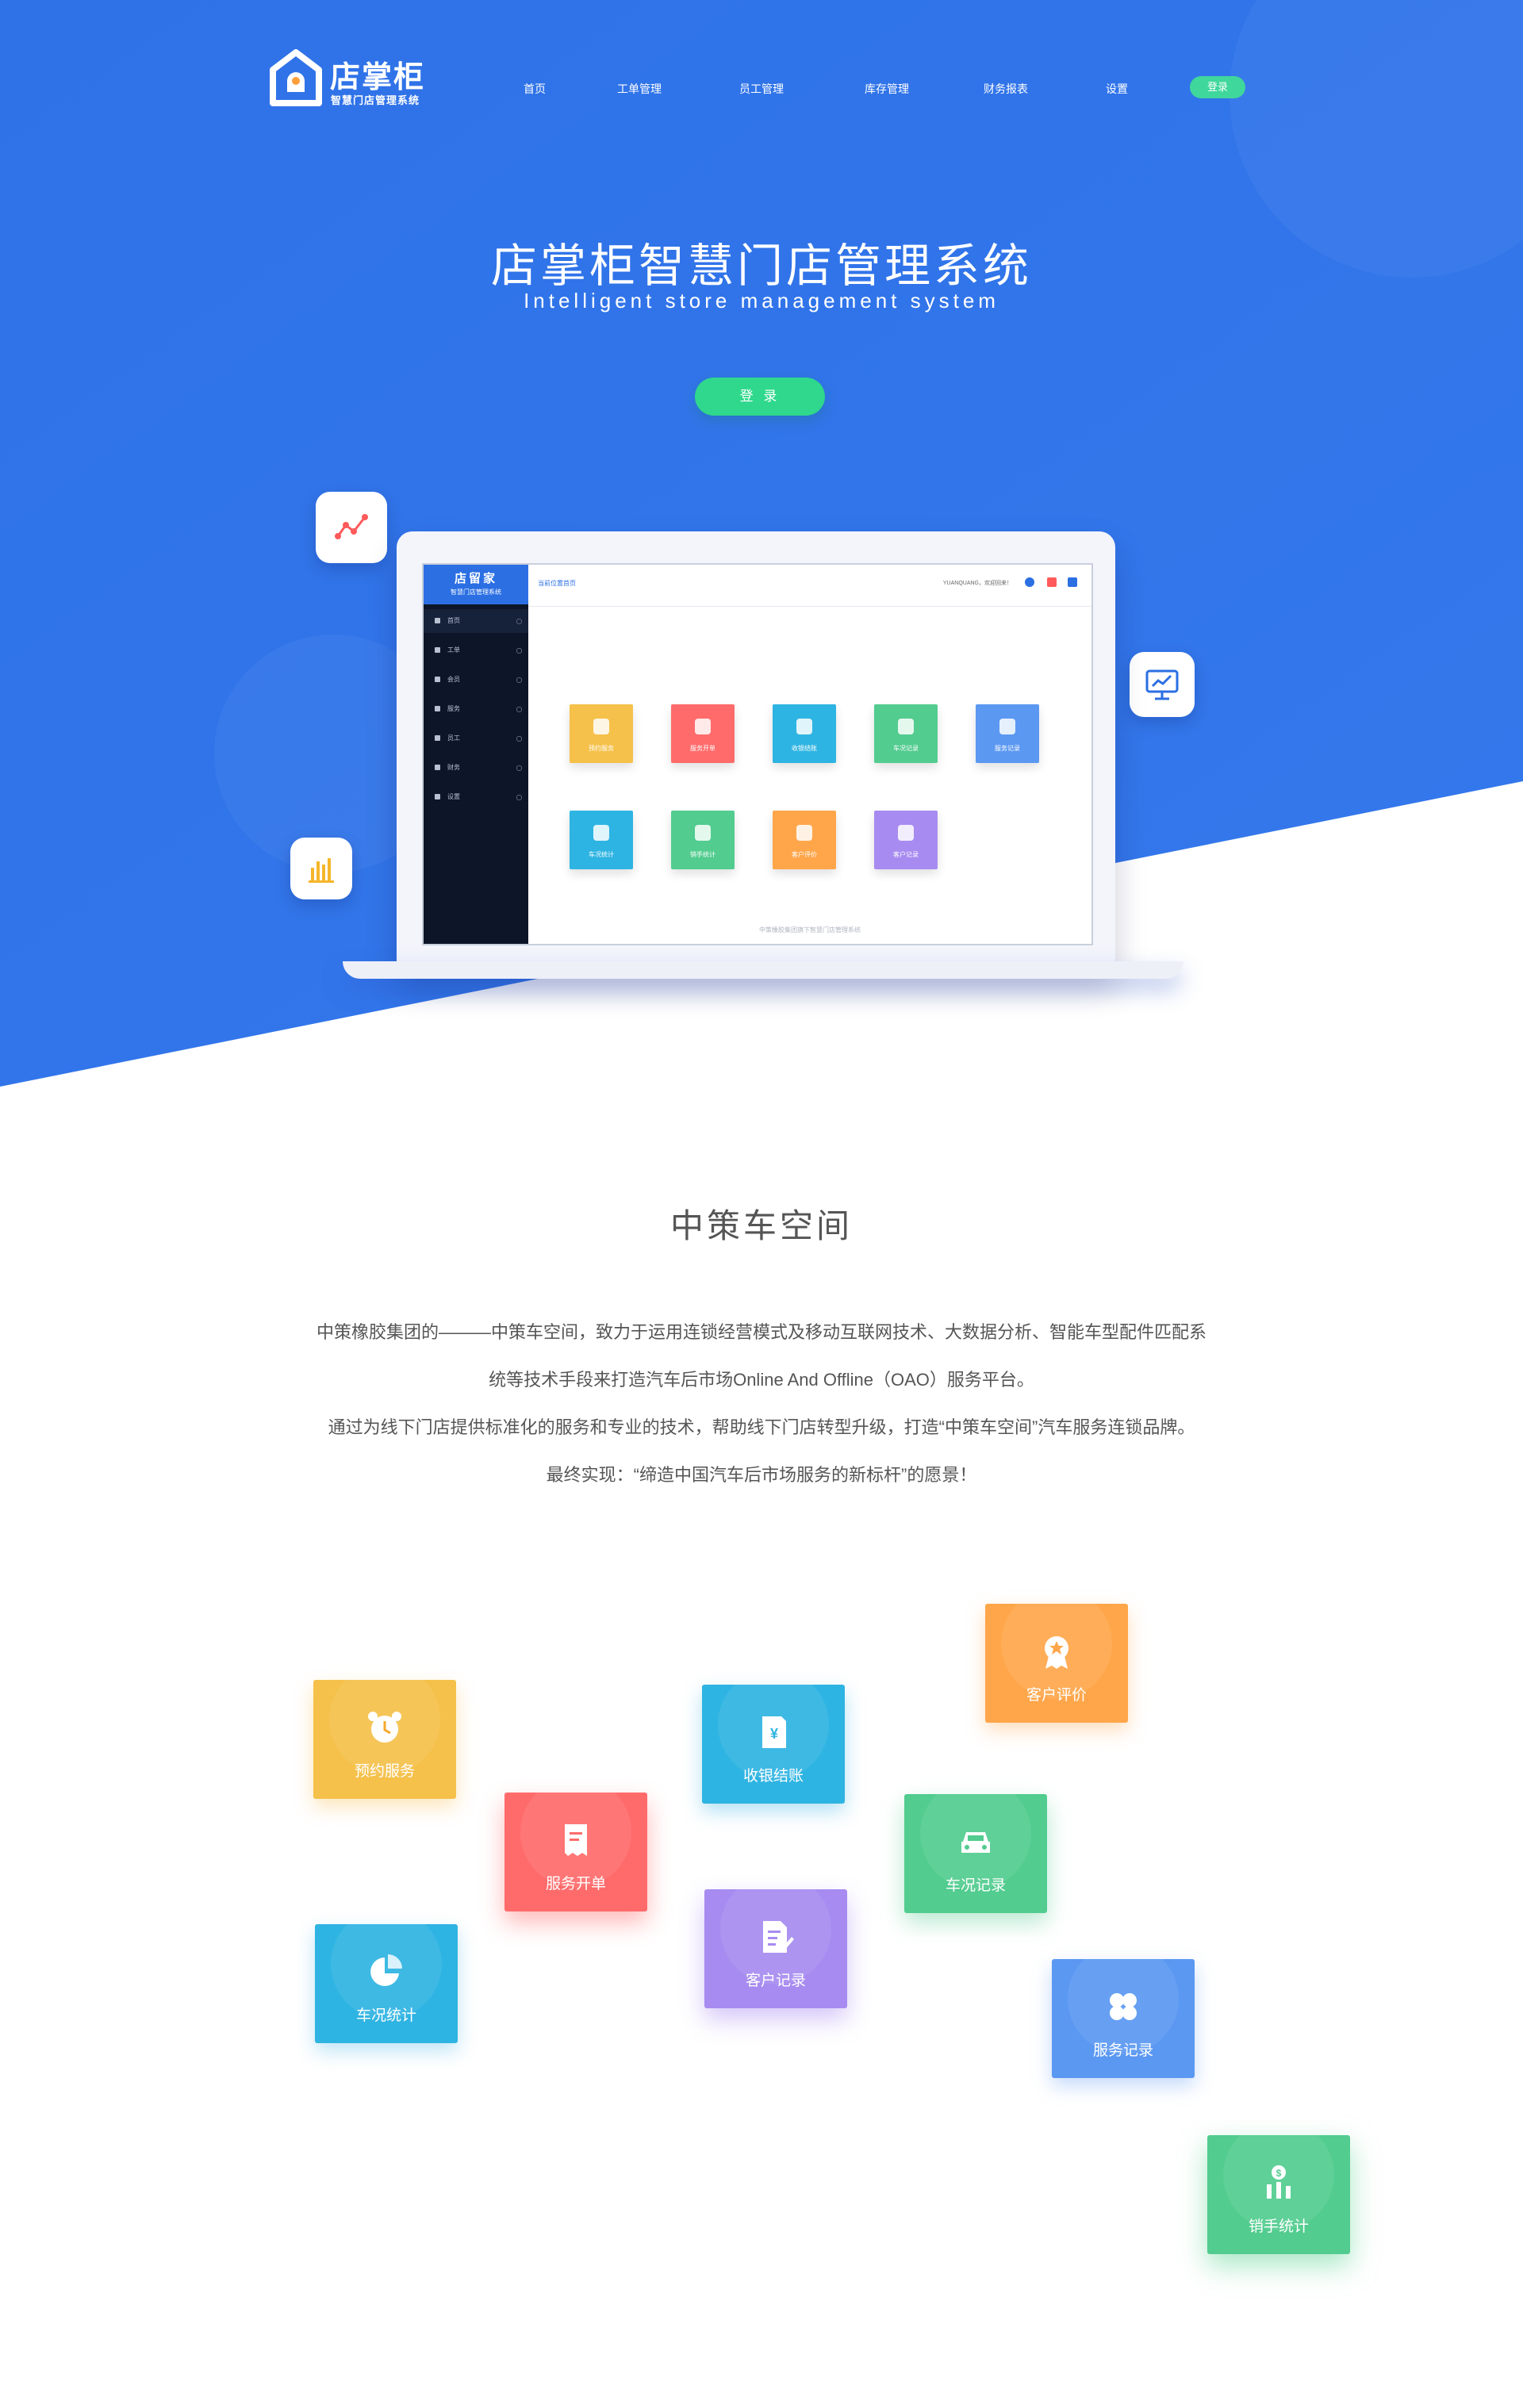  Describe the element at coordinates (906, 833) in the screenshot. I see `document-icon` at that location.